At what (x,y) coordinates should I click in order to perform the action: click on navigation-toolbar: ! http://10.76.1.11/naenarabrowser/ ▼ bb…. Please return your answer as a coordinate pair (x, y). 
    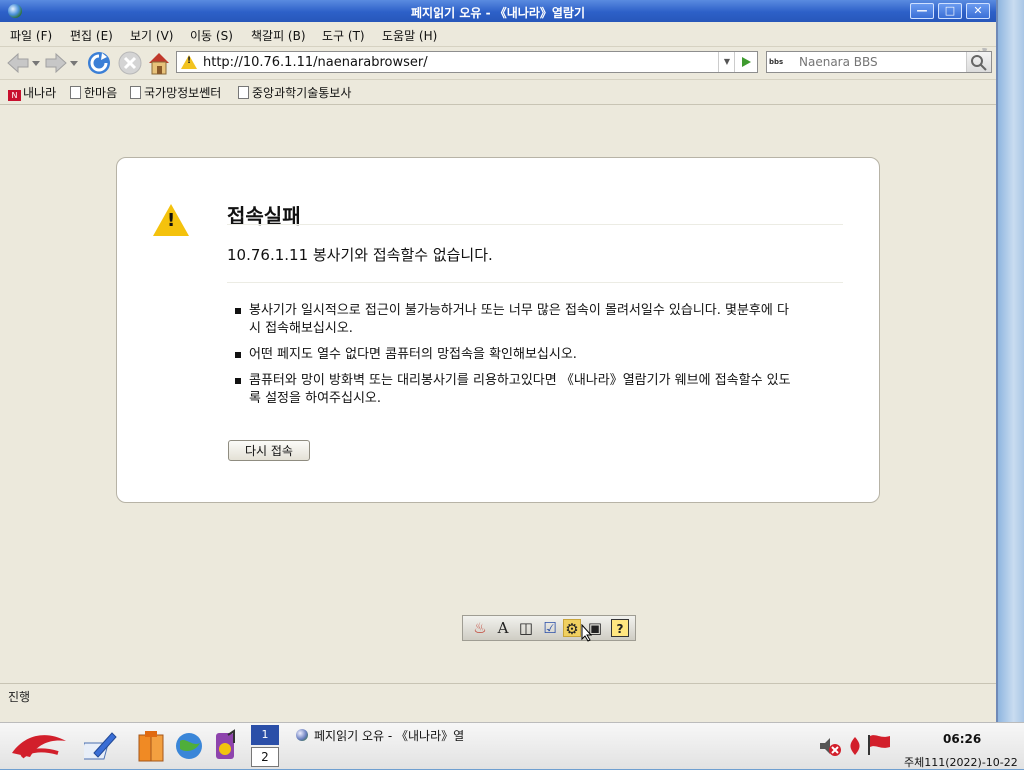
    Looking at the image, I should click on (498, 63).